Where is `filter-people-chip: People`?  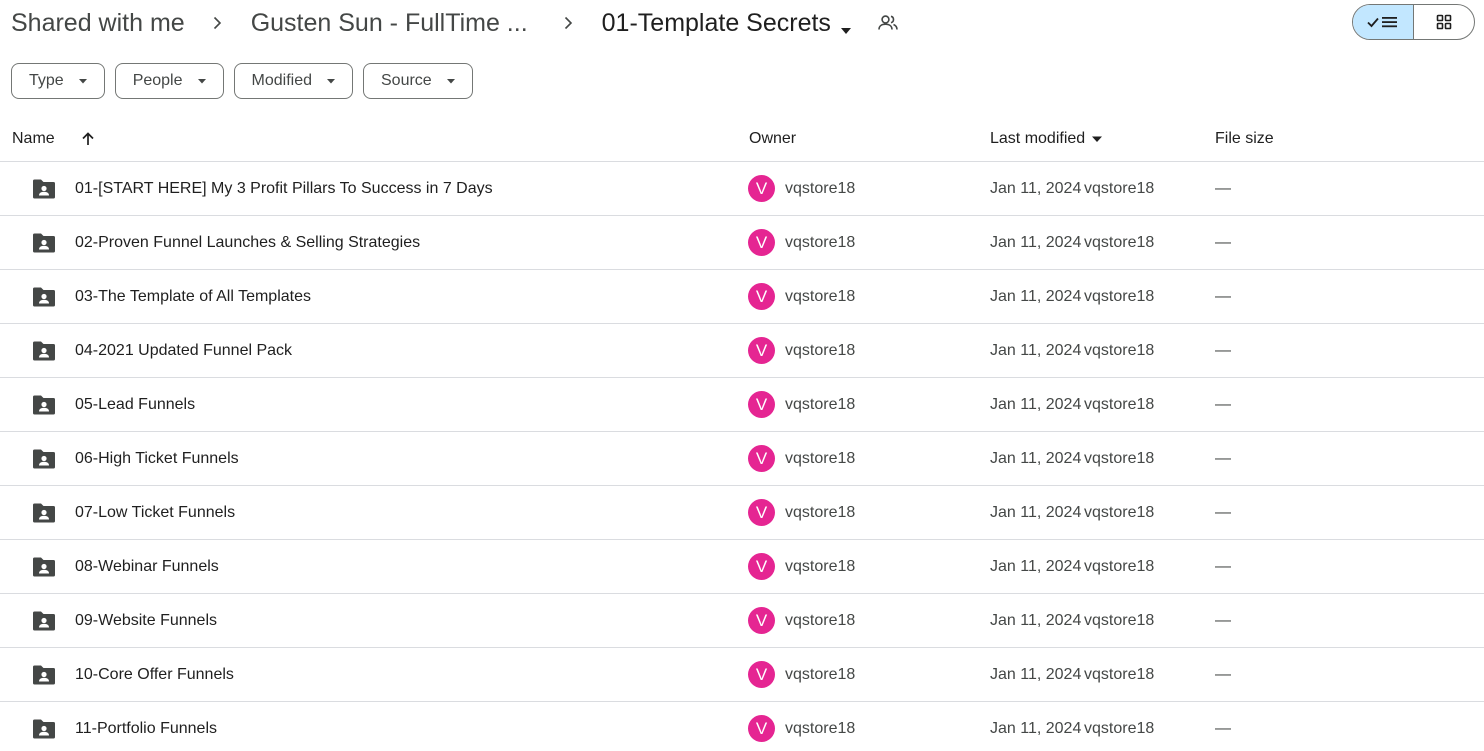 filter-people-chip: People is located at coordinates (169, 81).